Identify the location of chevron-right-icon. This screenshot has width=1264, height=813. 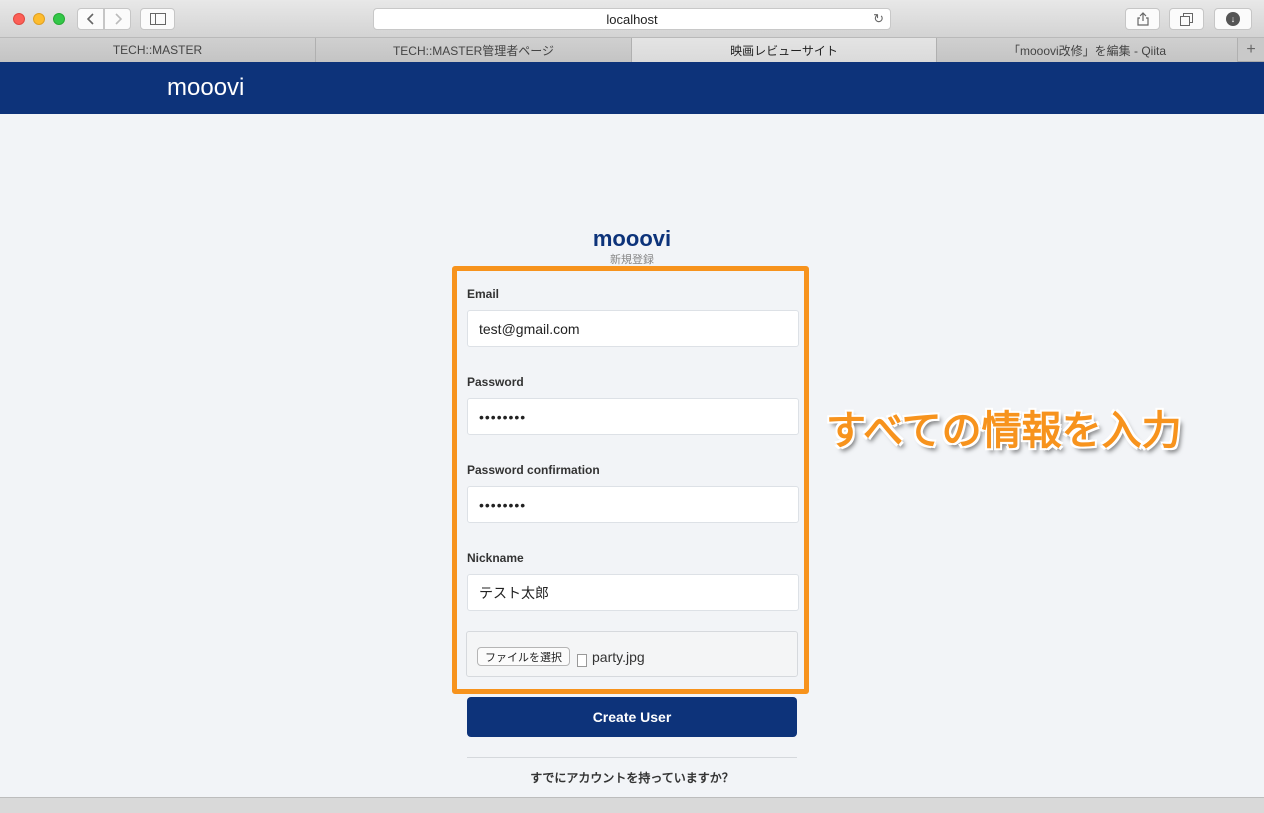
(118, 19).